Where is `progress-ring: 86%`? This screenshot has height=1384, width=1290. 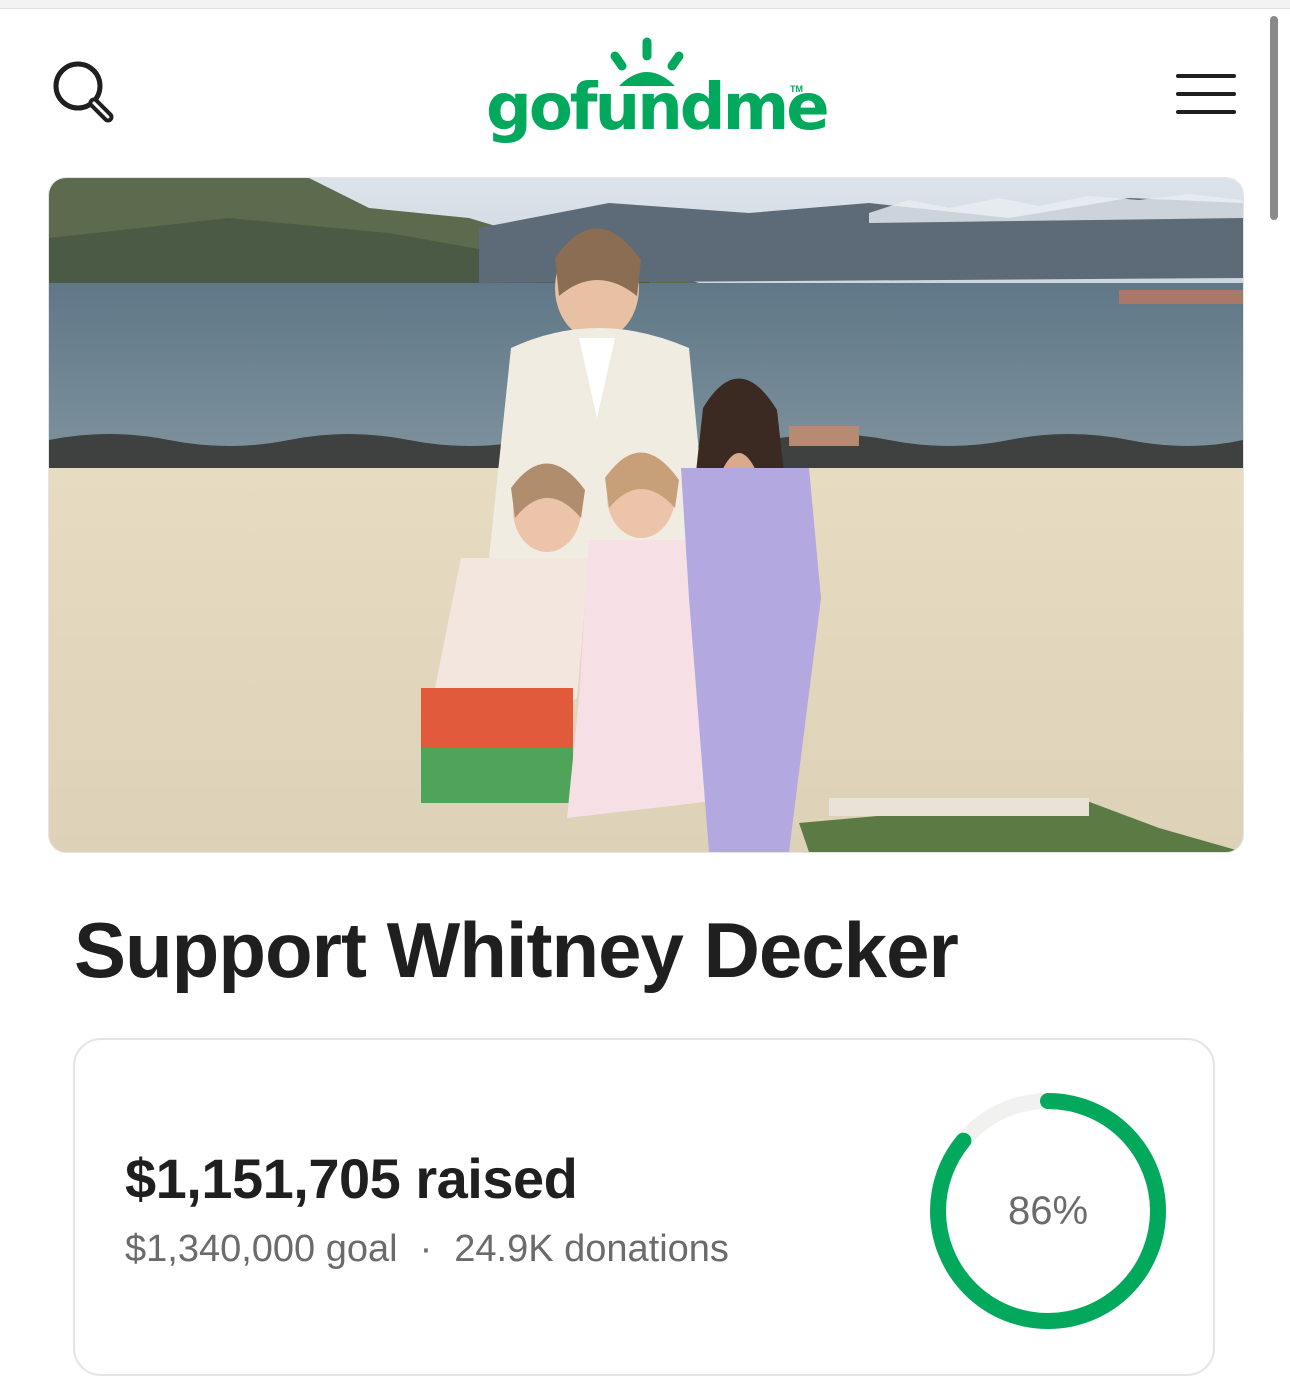 progress-ring: 86% is located at coordinates (1048, 1211).